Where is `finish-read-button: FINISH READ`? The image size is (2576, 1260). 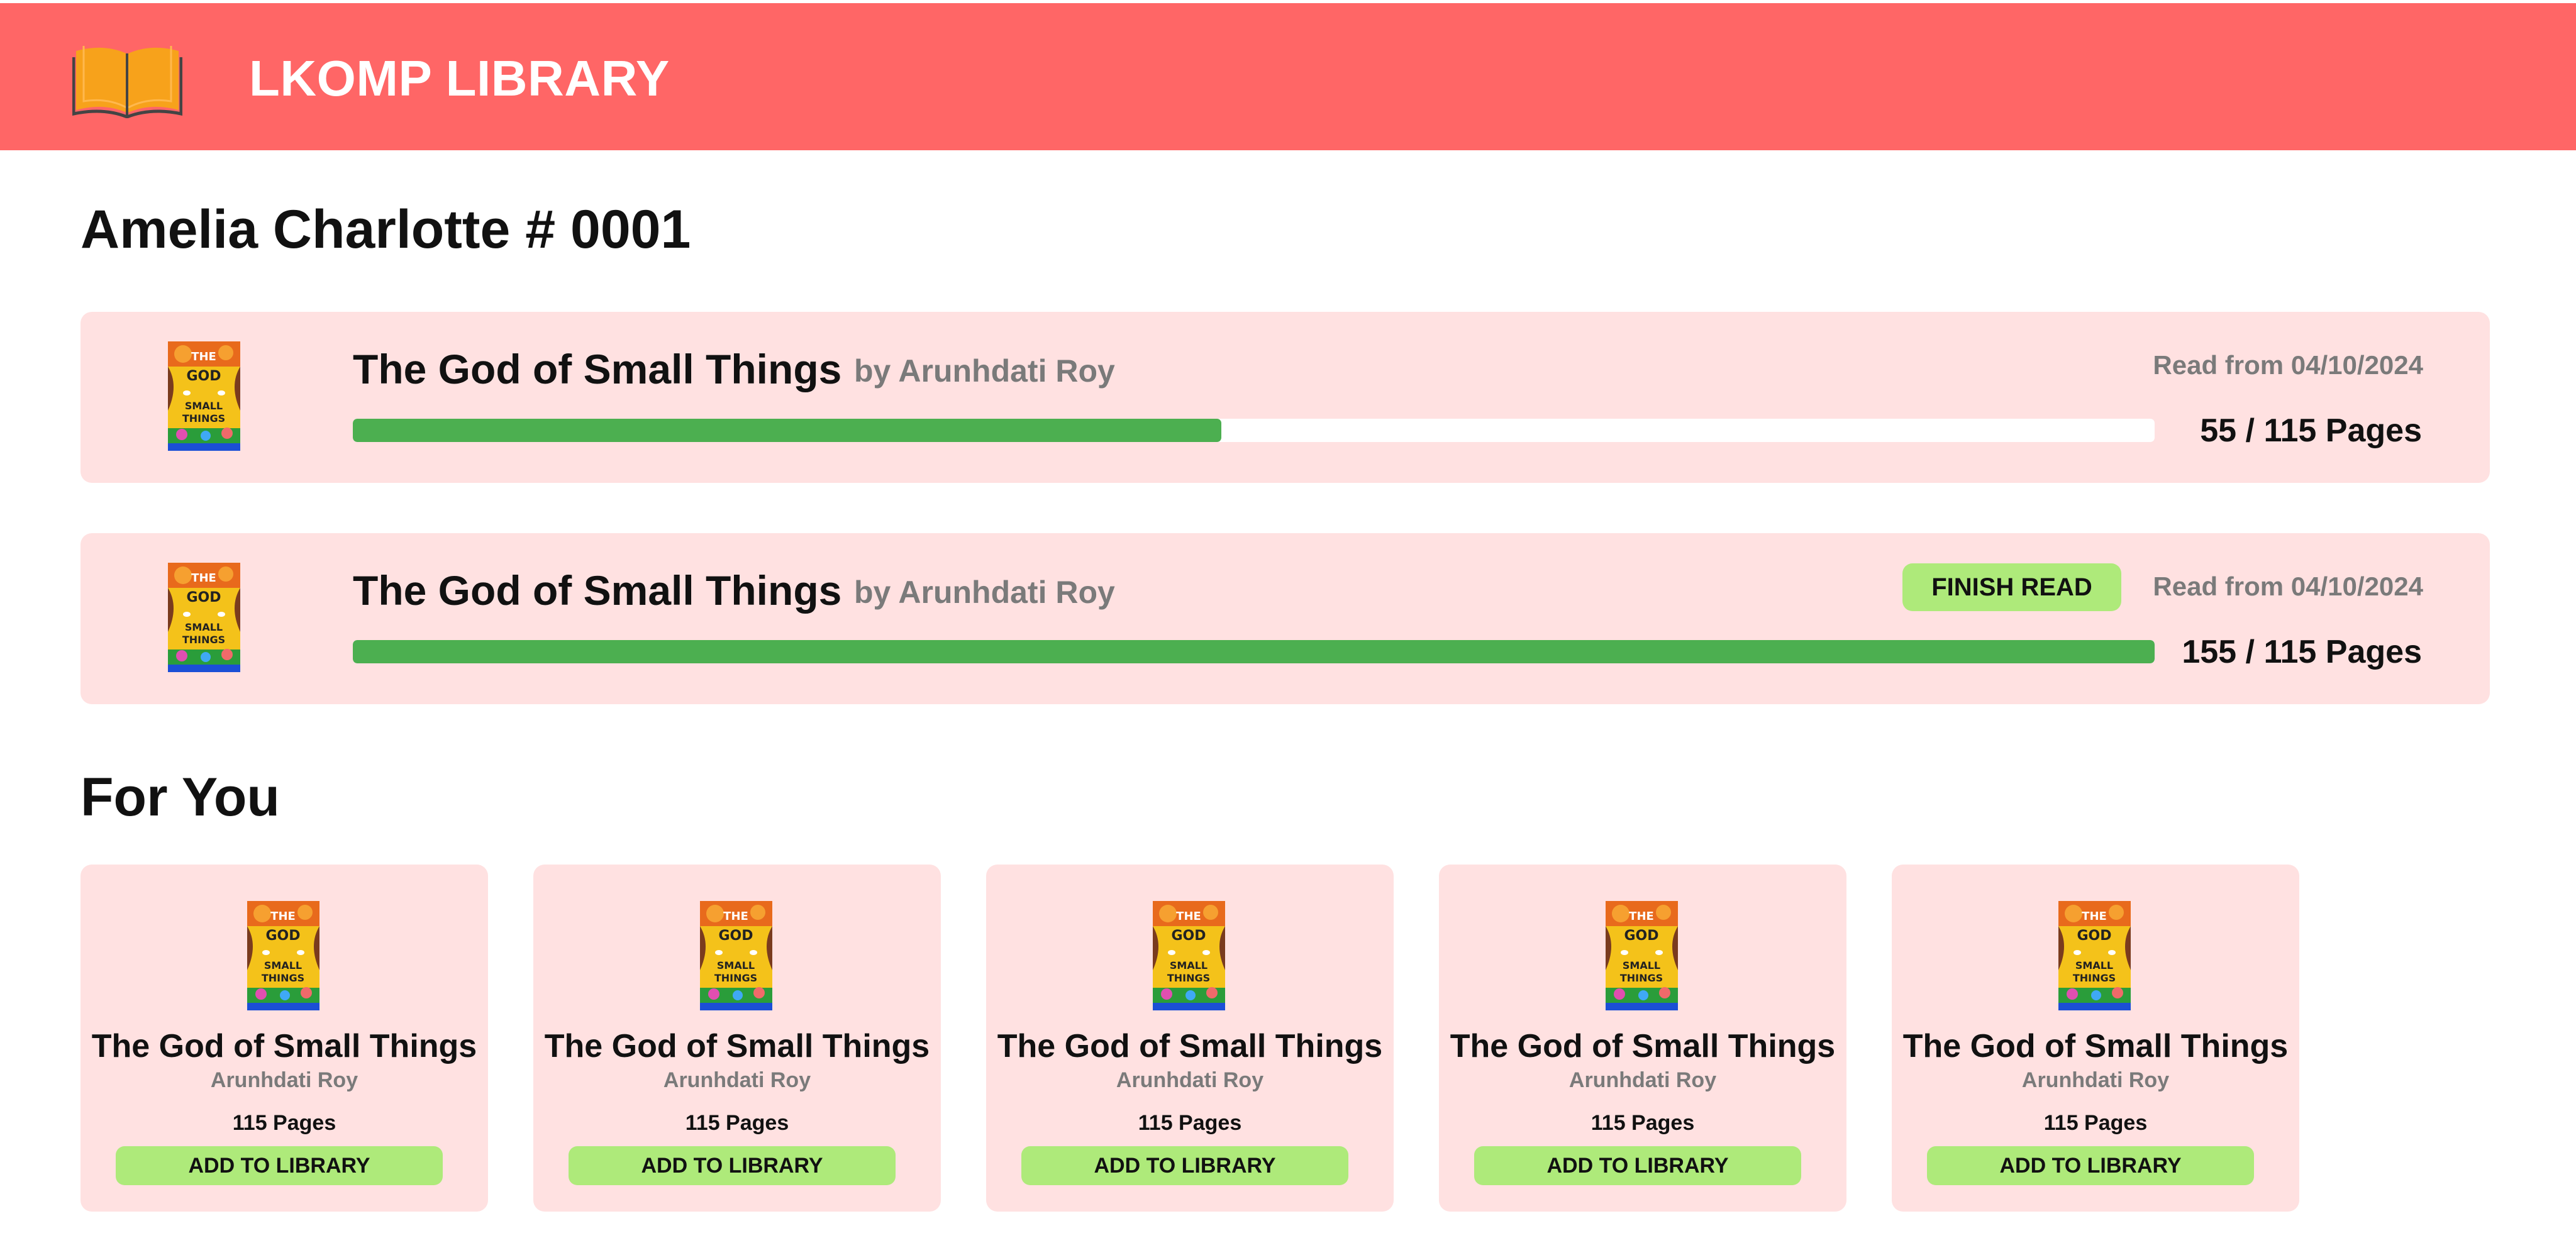 finish-read-button: FINISH READ is located at coordinates (2011, 587).